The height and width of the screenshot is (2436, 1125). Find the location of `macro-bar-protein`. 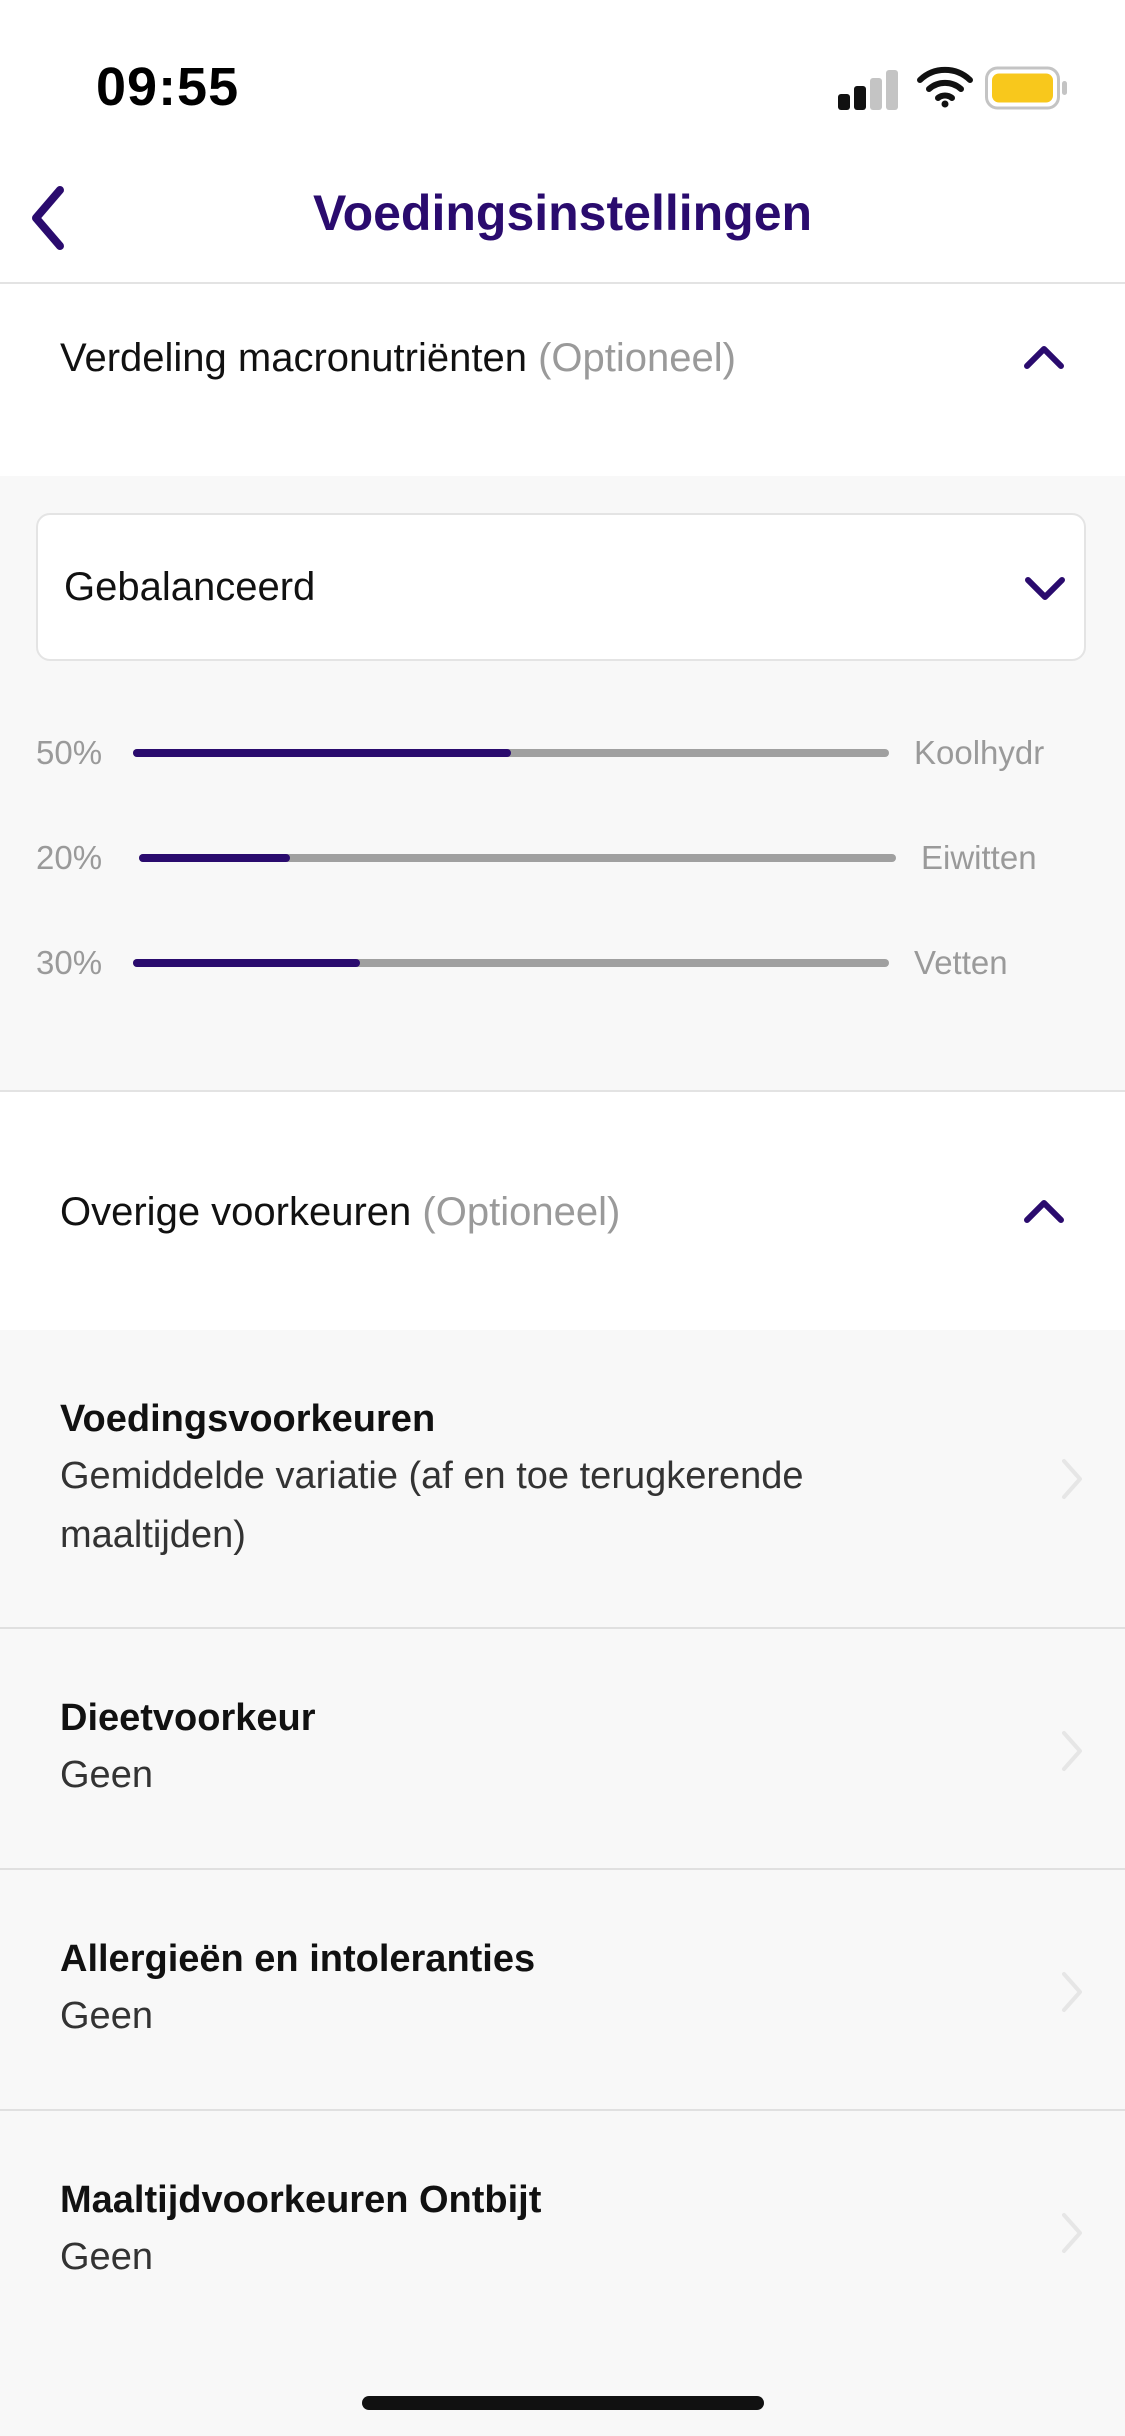

macro-bar-protein is located at coordinates (517, 858).